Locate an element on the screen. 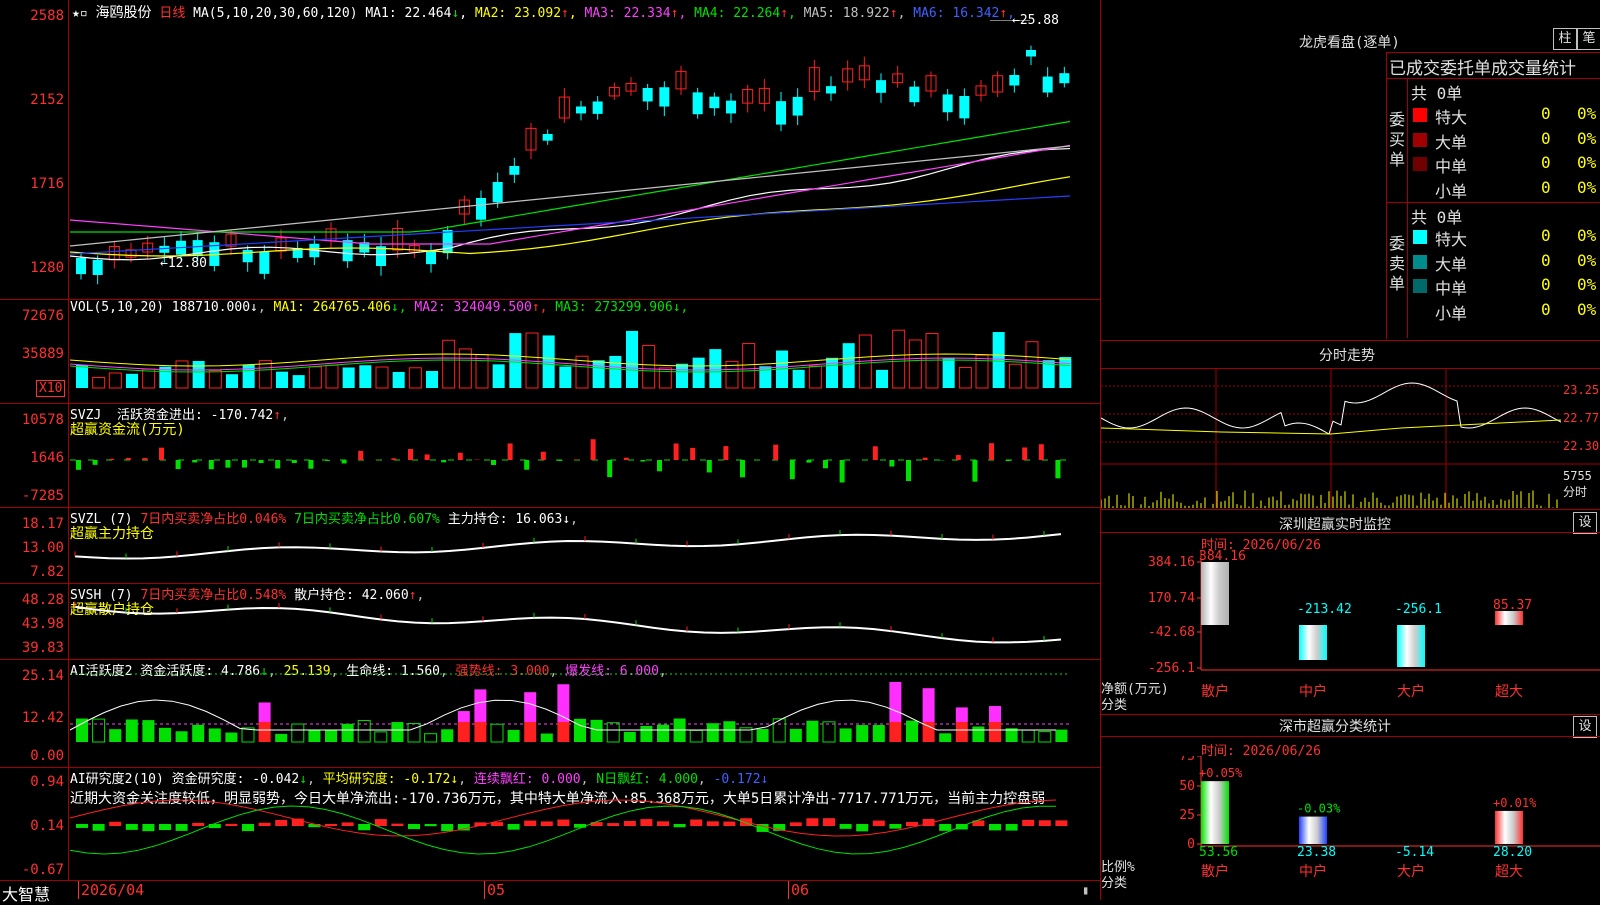 This screenshot has width=1600, height=905. bar-中户 is located at coordinates (1313, 642).